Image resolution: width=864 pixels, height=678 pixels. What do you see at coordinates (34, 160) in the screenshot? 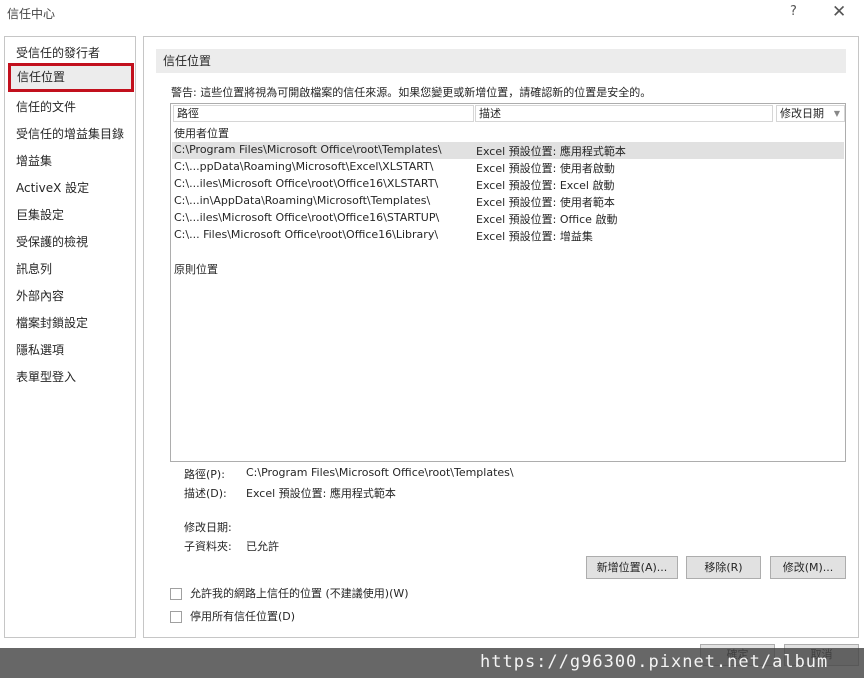
I see `sidebar-item-addins: 增益集` at bounding box center [34, 160].